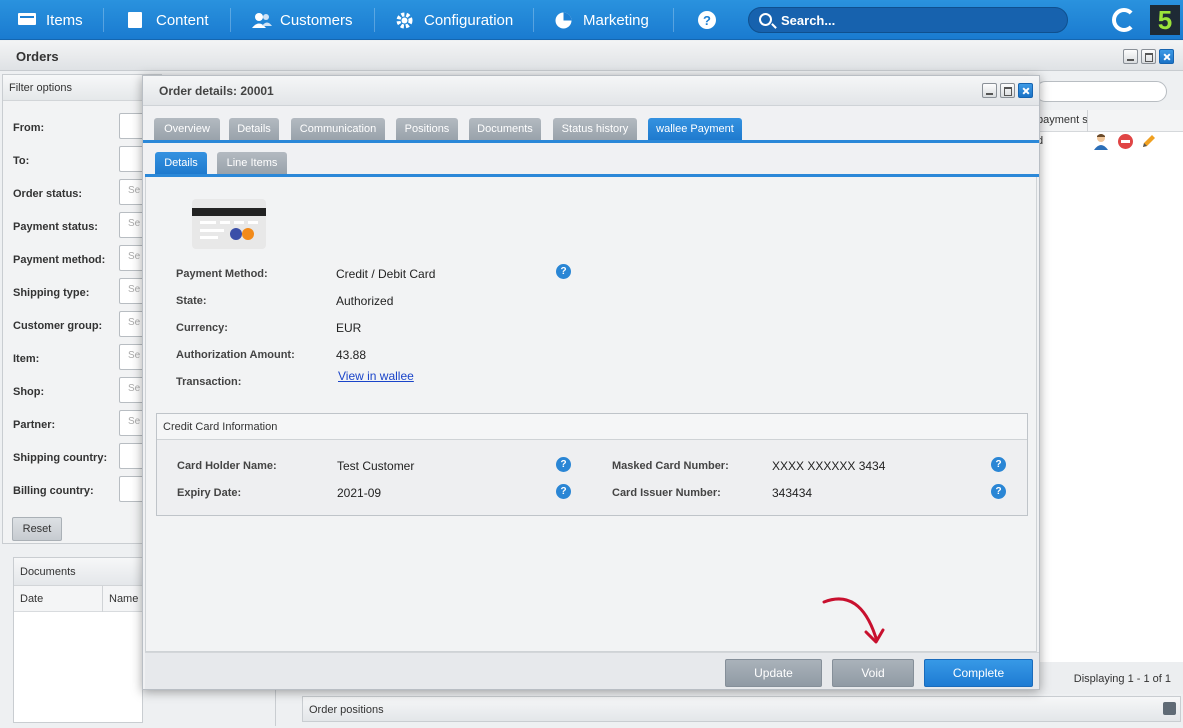  I want to click on customers-icon, so click(262, 20).